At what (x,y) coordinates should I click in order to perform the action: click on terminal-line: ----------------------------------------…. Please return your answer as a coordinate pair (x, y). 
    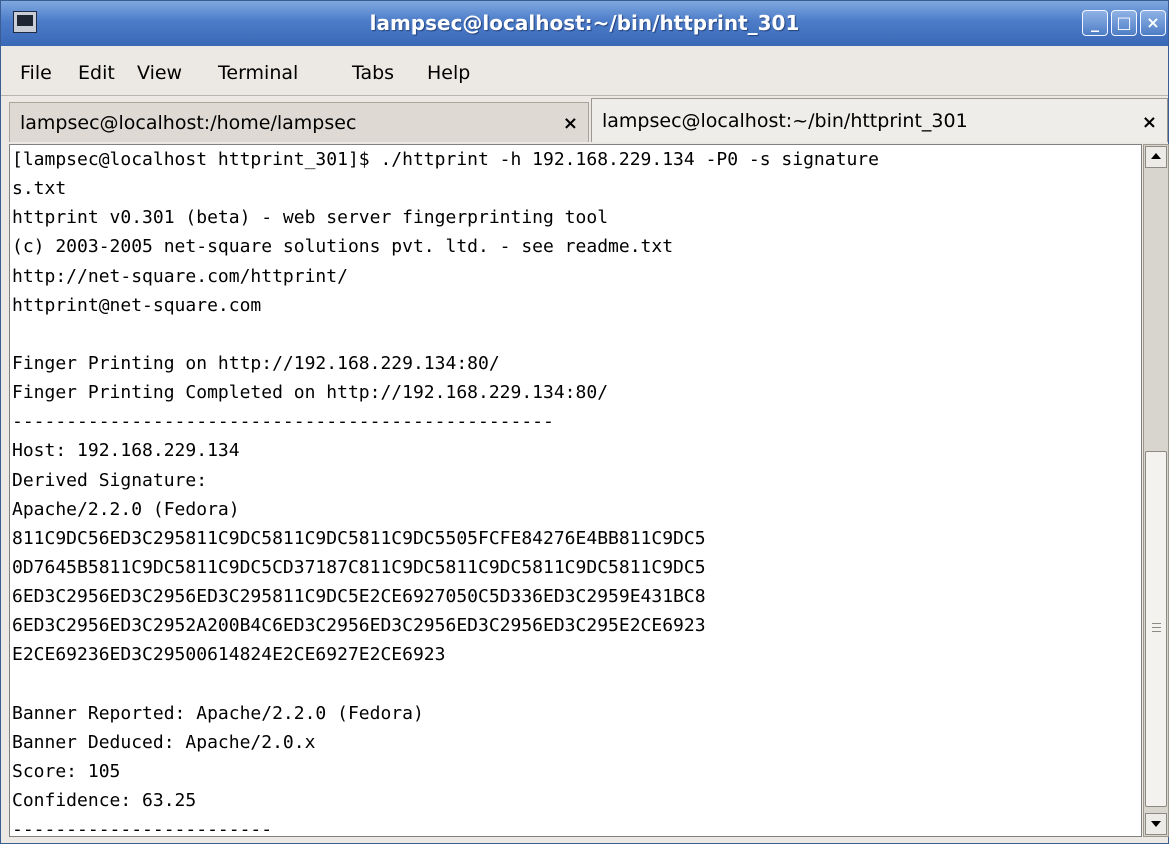
    Looking at the image, I should click on (283, 422).